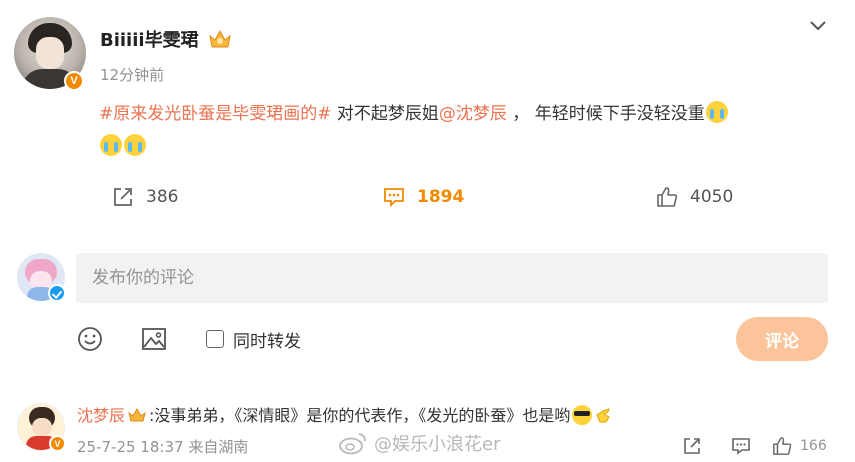 The width and height of the screenshot is (855, 462). Describe the element at coordinates (441, 197) in the screenshot. I see `comment-count: 1894` at that location.